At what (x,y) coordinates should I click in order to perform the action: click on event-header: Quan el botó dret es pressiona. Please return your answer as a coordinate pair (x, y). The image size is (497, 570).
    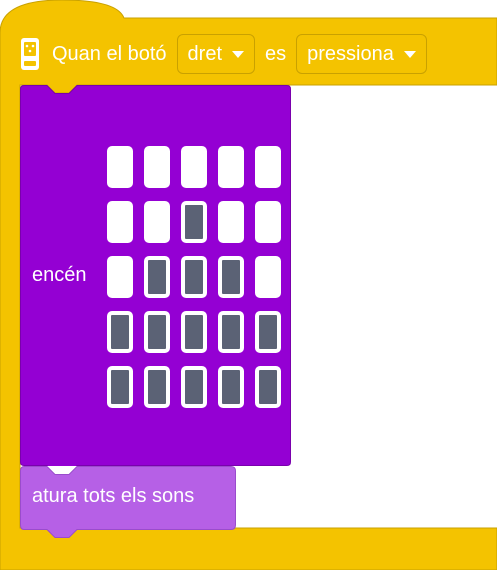
    Looking at the image, I should click on (222, 54).